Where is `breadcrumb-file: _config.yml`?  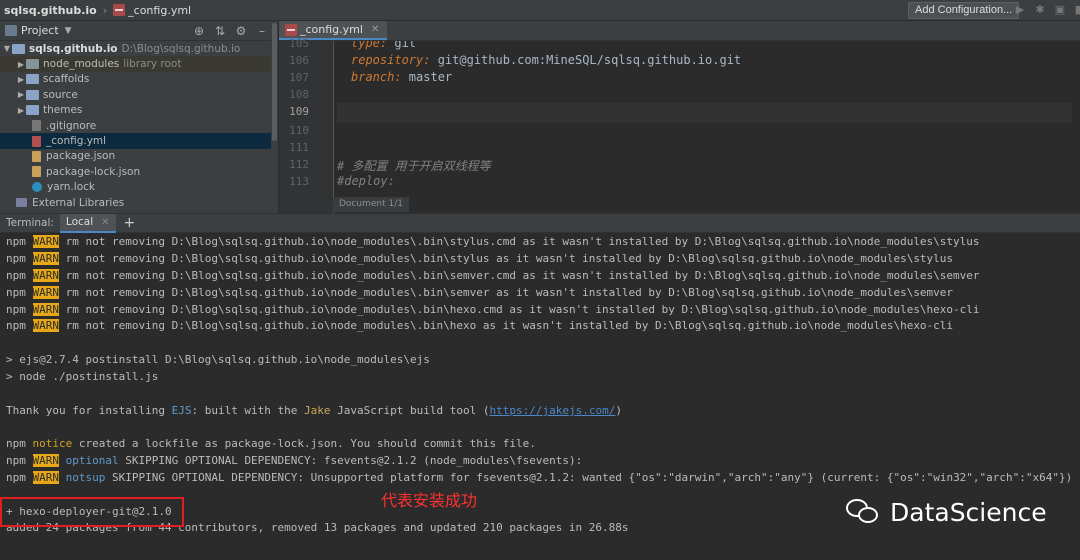
breadcrumb-file: _config.yml is located at coordinates (152, 10).